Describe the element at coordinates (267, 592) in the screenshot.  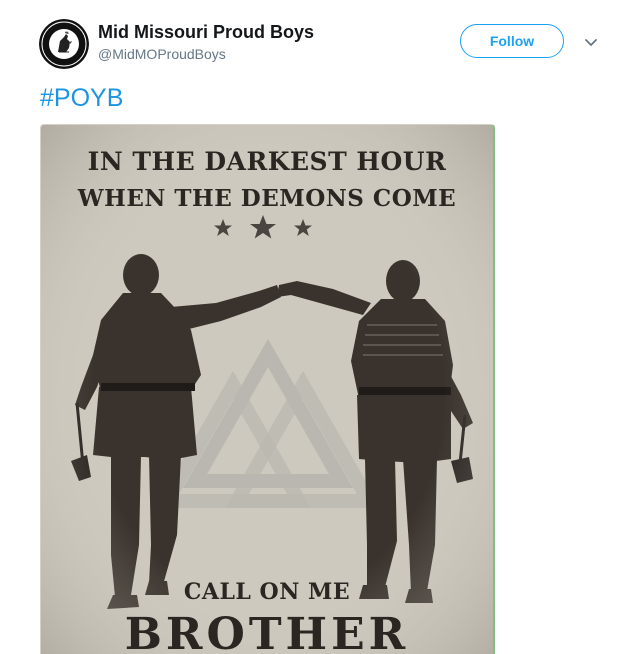
I see `poster-line-3: CALL ON ME` at that location.